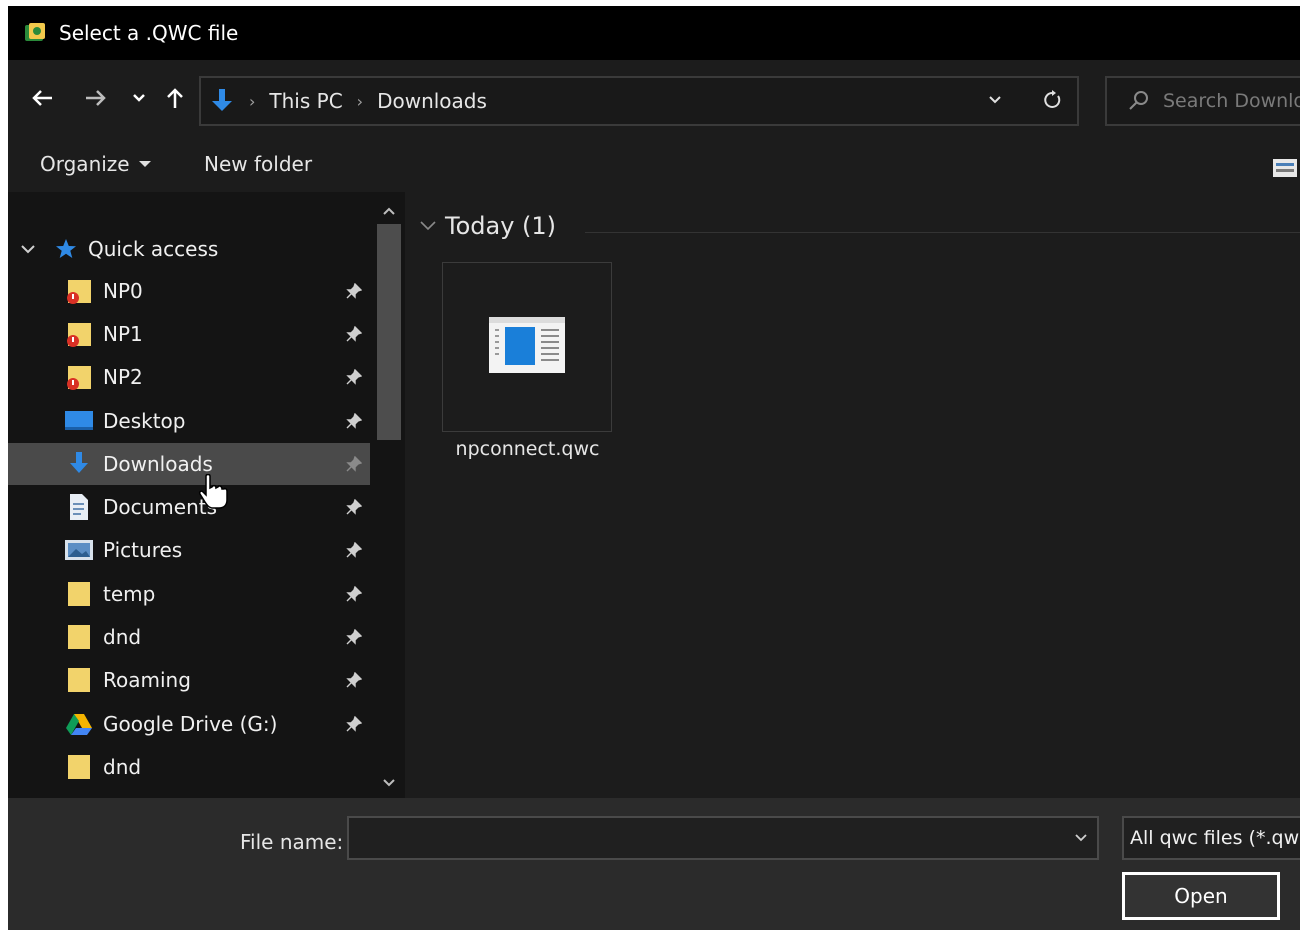  I want to click on view-icon, so click(1285, 168).